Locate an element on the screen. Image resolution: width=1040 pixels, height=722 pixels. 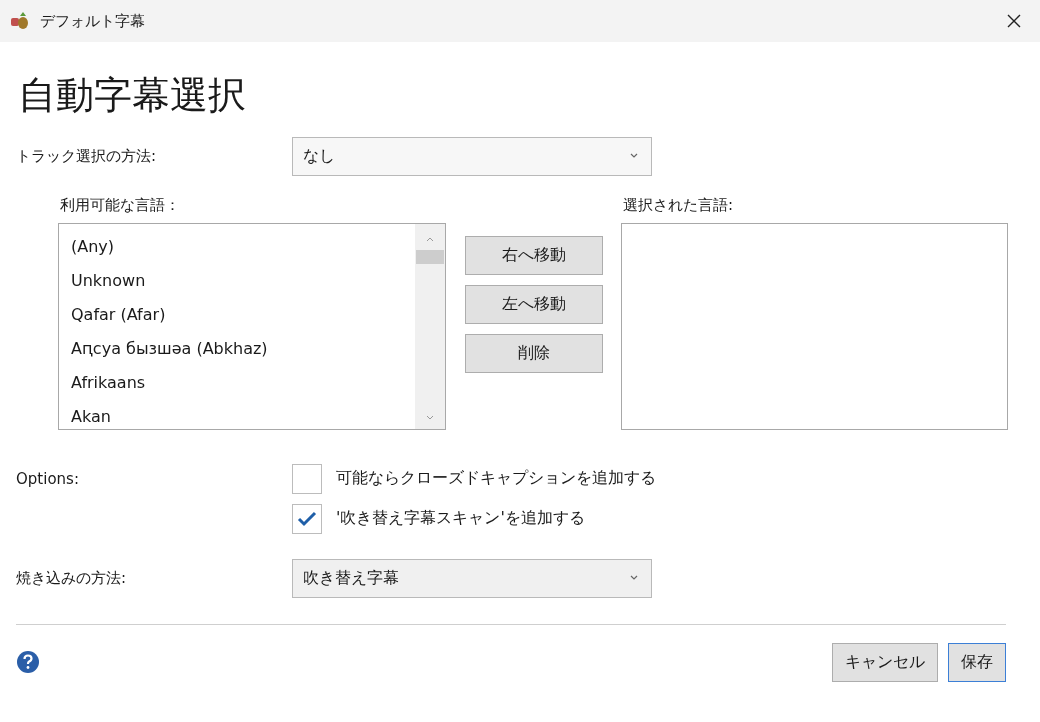
language-item: Akan is located at coordinates (237, 416).